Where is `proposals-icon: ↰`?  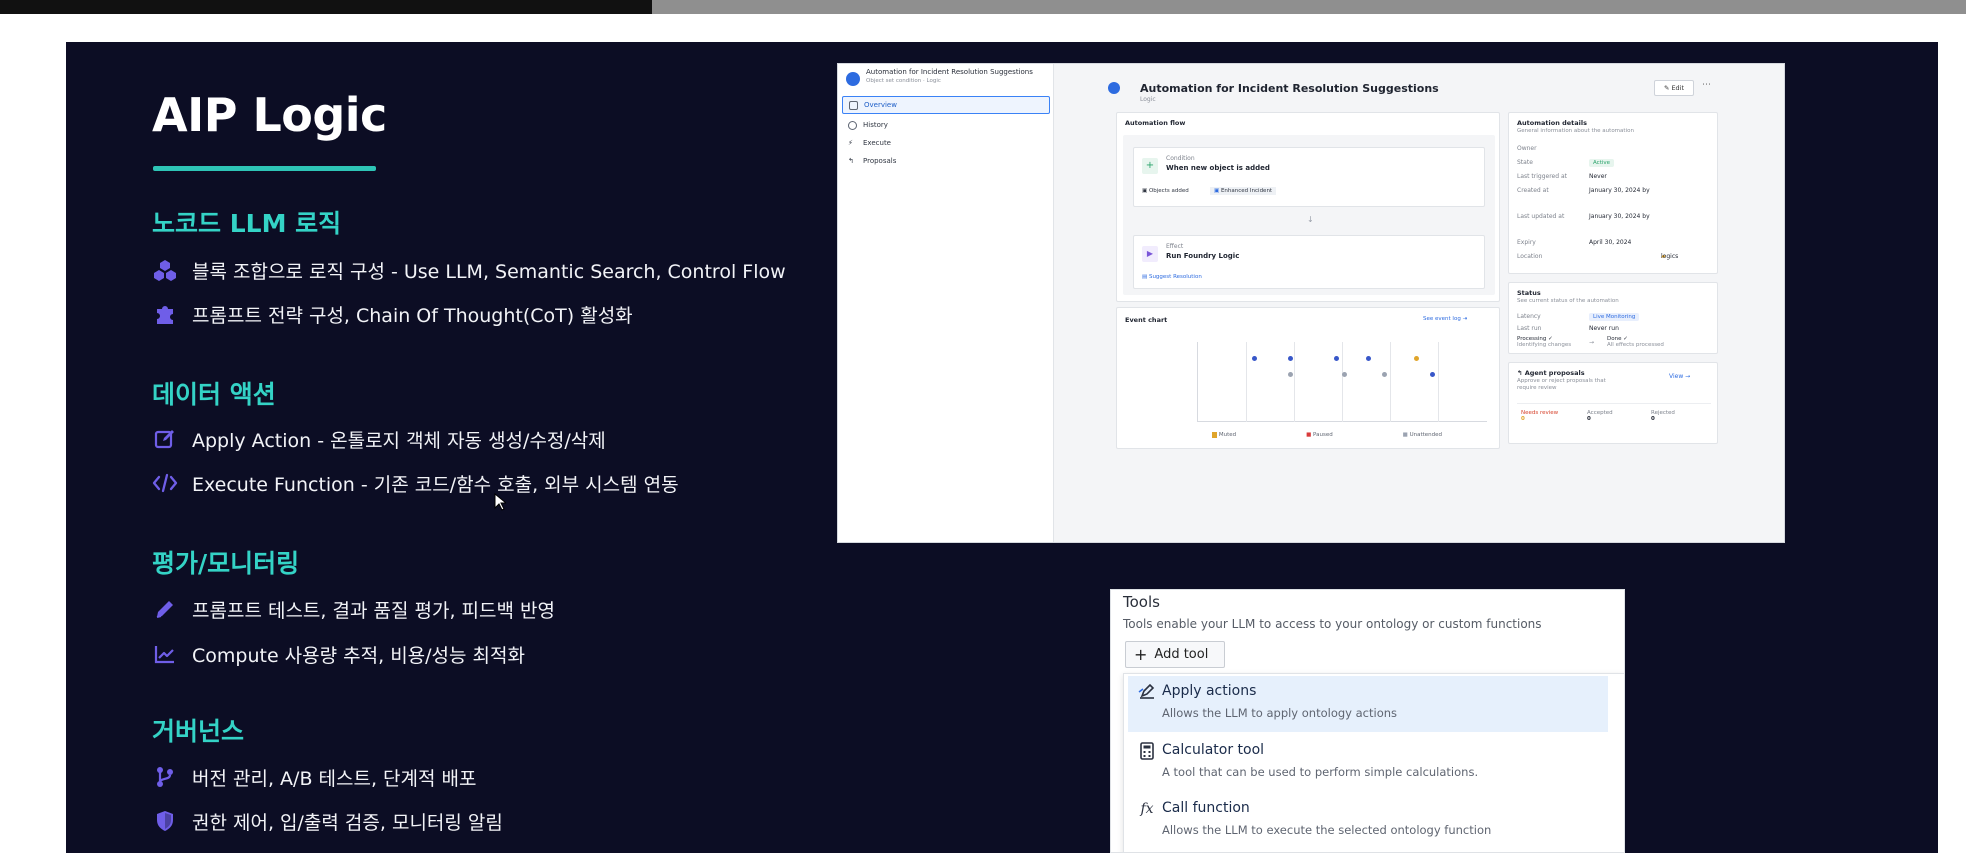
proposals-icon: ↰ is located at coordinates (851, 160).